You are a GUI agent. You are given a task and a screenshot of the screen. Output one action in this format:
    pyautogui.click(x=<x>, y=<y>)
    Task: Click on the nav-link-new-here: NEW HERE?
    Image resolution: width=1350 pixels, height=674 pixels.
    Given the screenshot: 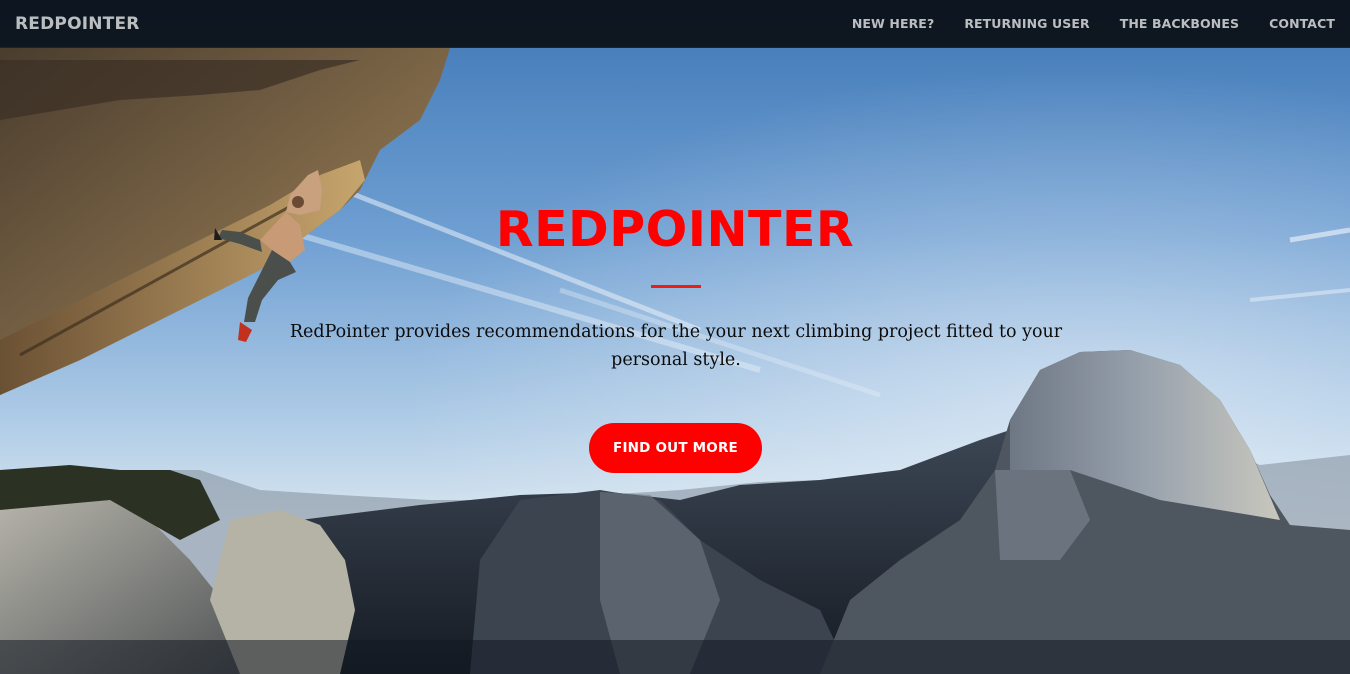 What is the action you would take?
    pyautogui.click(x=893, y=24)
    